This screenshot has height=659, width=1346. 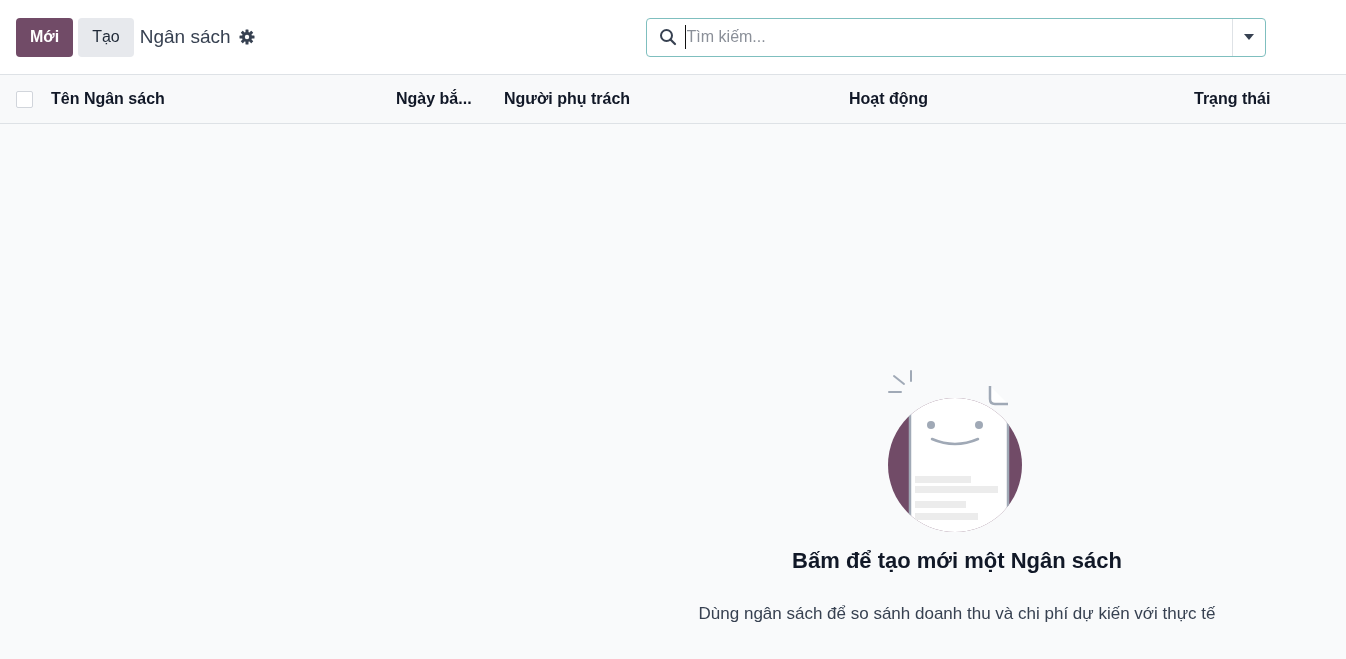 What do you see at coordinates (957, 614) in the screenshot?
I see `empty-state-description: Dùng ngân sách để so sánh doanh thu và chi phí dự kiến với thực tế` at bounding box center [957, 614].